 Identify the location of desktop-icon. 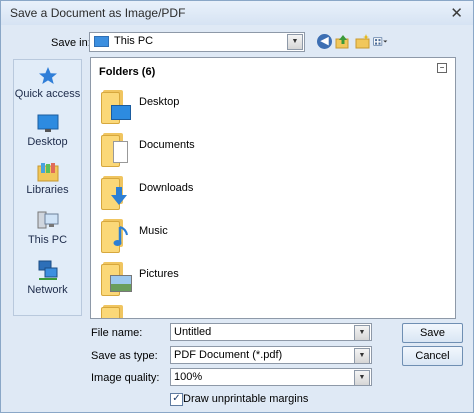
(48, 123).